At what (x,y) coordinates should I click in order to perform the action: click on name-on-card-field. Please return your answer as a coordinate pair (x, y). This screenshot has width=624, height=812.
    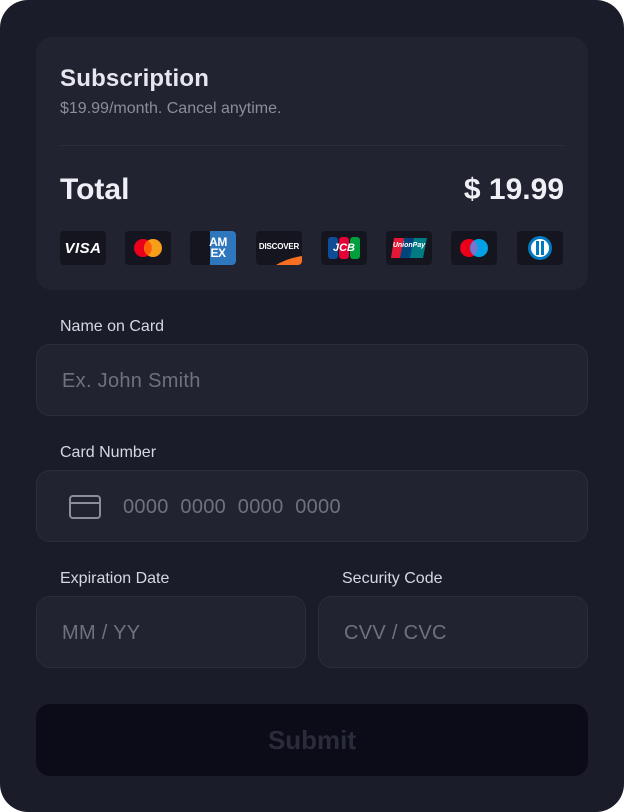
    Looking at the image, I should click on (312, 380).